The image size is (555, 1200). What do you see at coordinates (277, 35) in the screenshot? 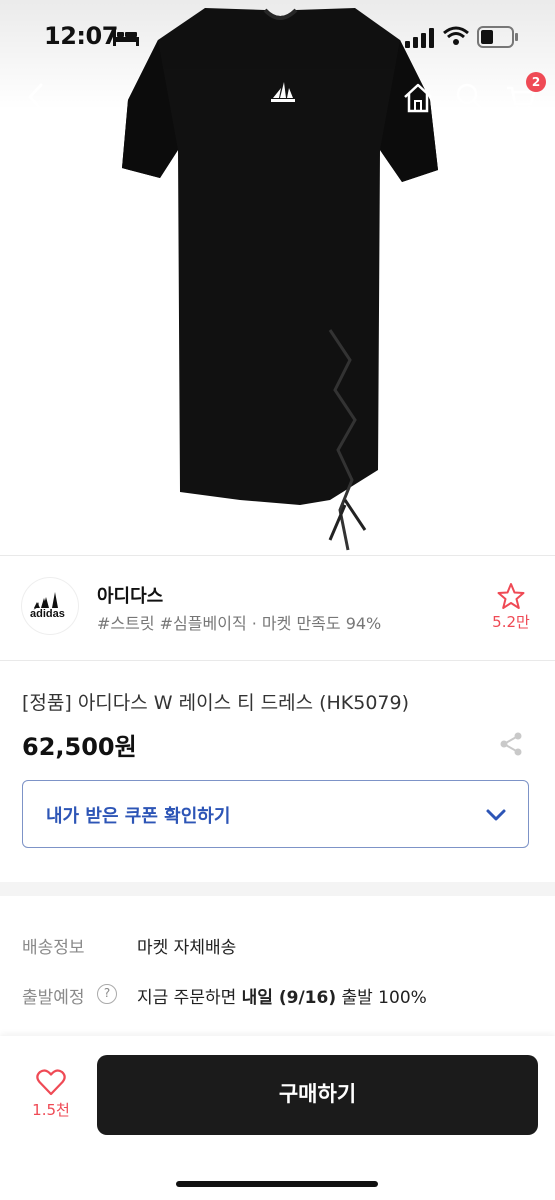
I see `status-bar: 12:07` at bounding box center [277, 35].